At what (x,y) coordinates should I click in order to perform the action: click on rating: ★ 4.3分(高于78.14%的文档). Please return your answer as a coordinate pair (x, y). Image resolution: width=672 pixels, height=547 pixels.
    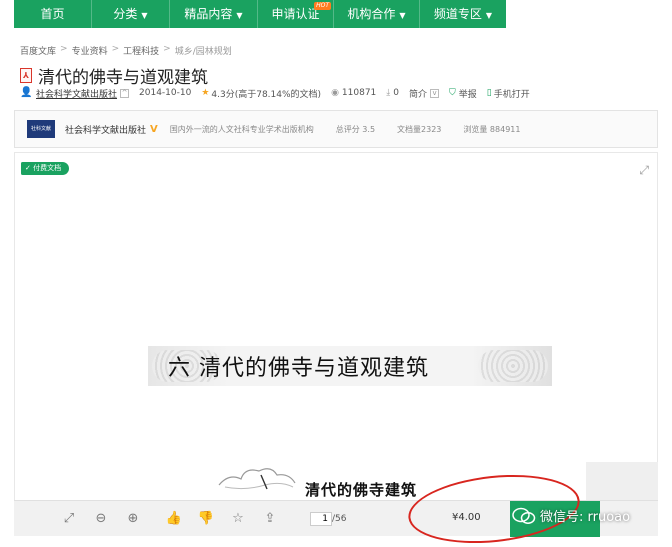
    Looking at the image, I should click on (261, 93).